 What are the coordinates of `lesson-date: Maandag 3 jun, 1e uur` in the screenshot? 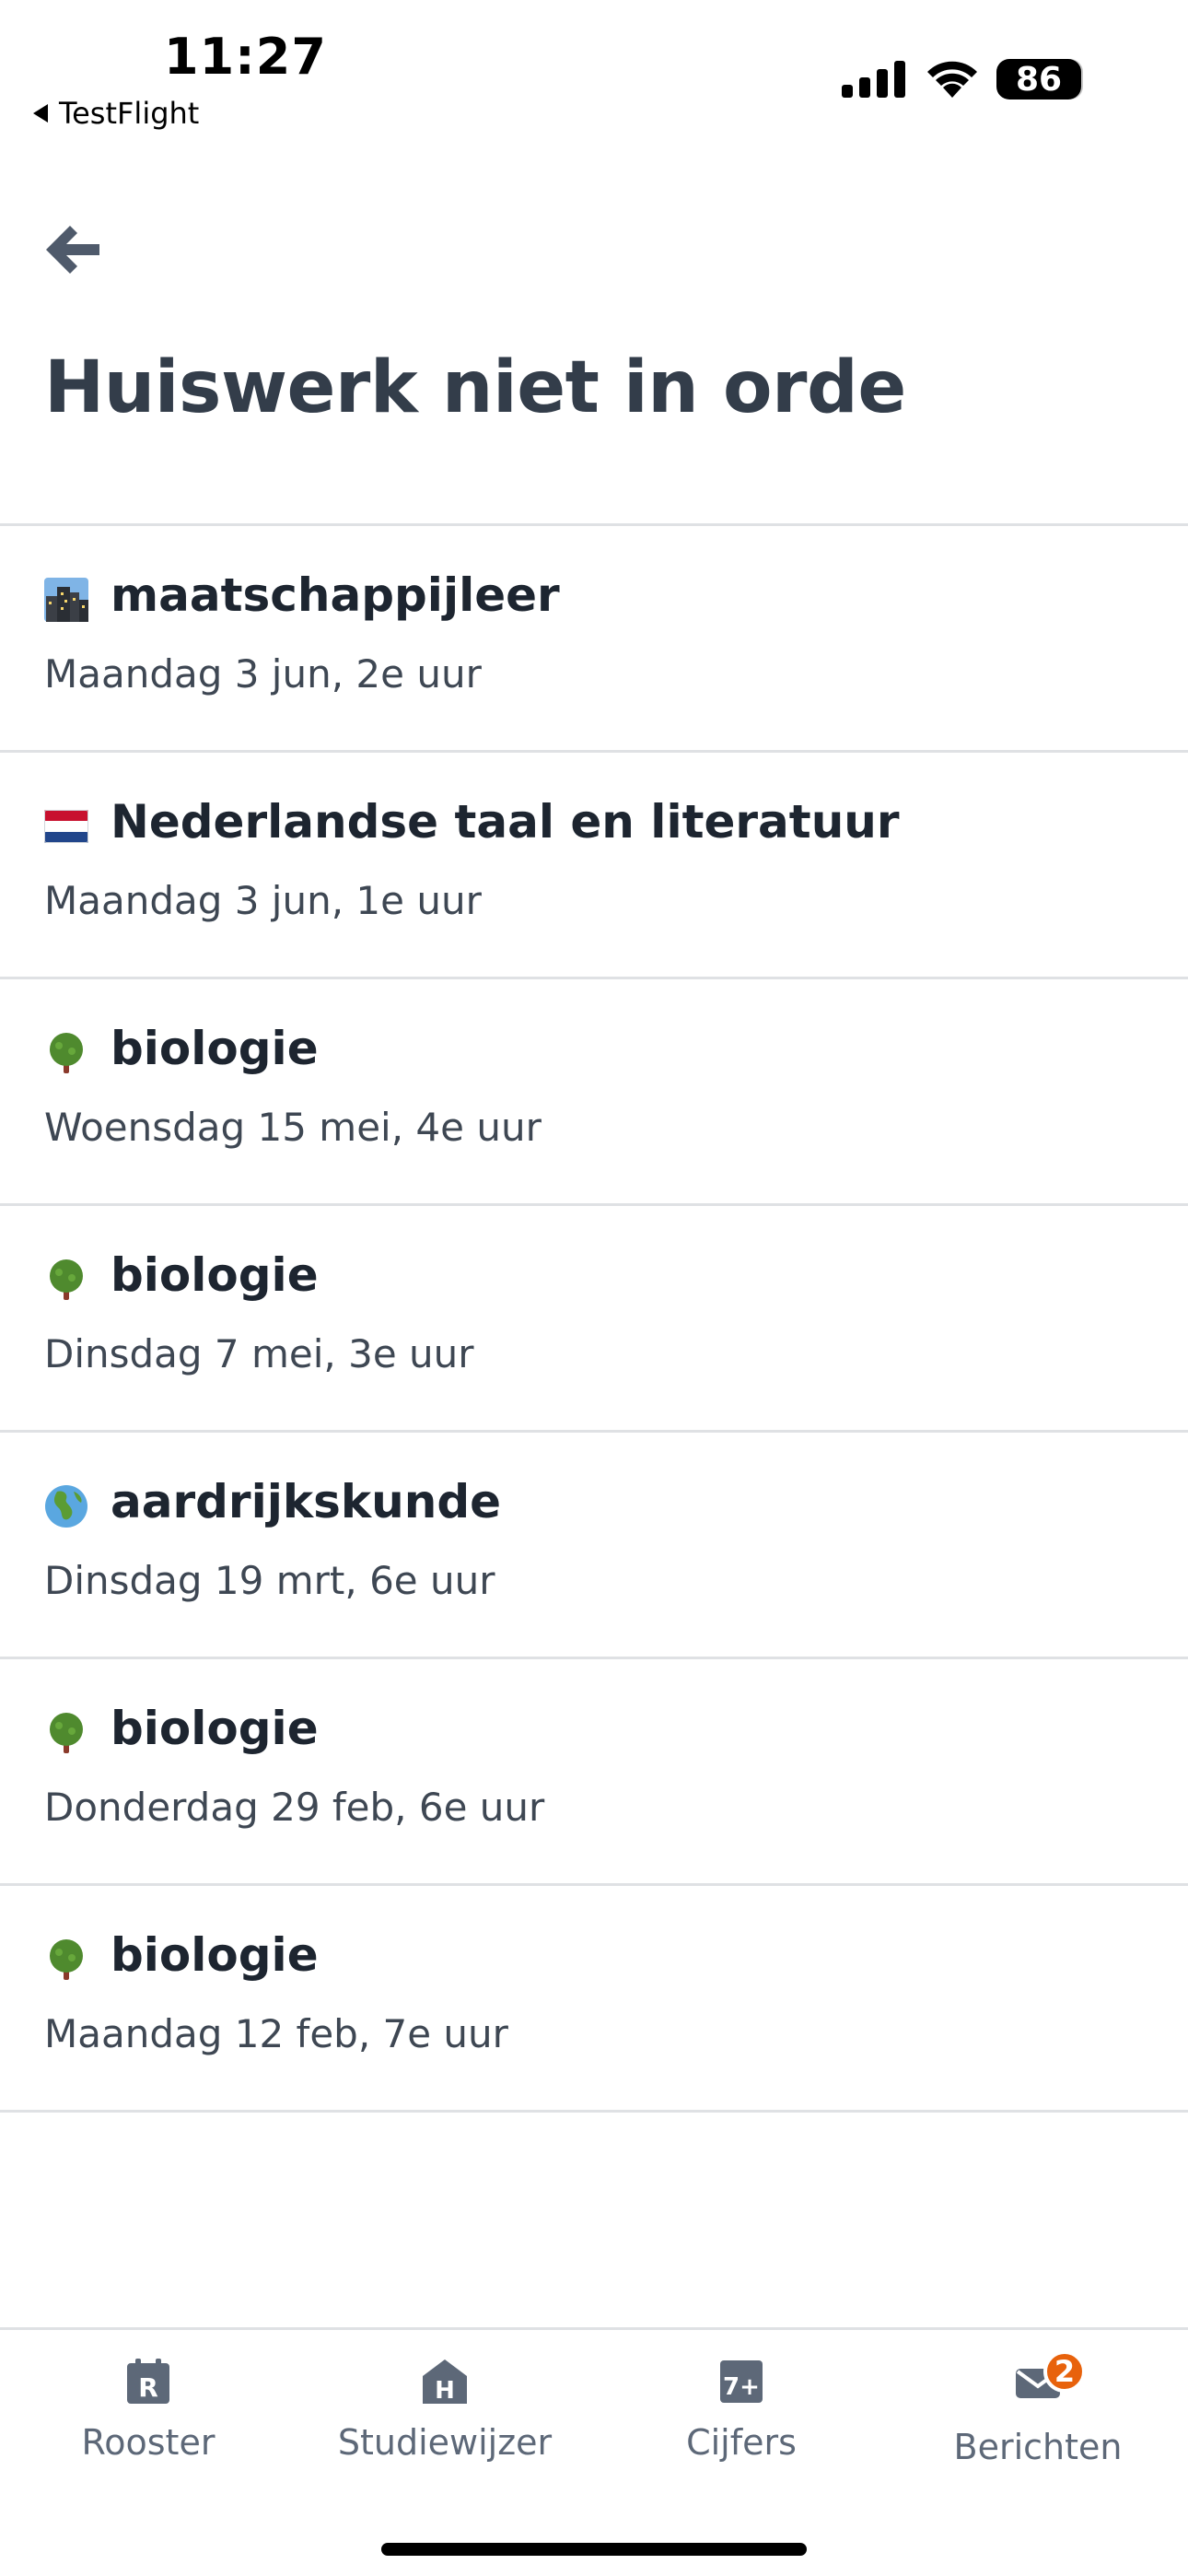 It's located at (263, 901).